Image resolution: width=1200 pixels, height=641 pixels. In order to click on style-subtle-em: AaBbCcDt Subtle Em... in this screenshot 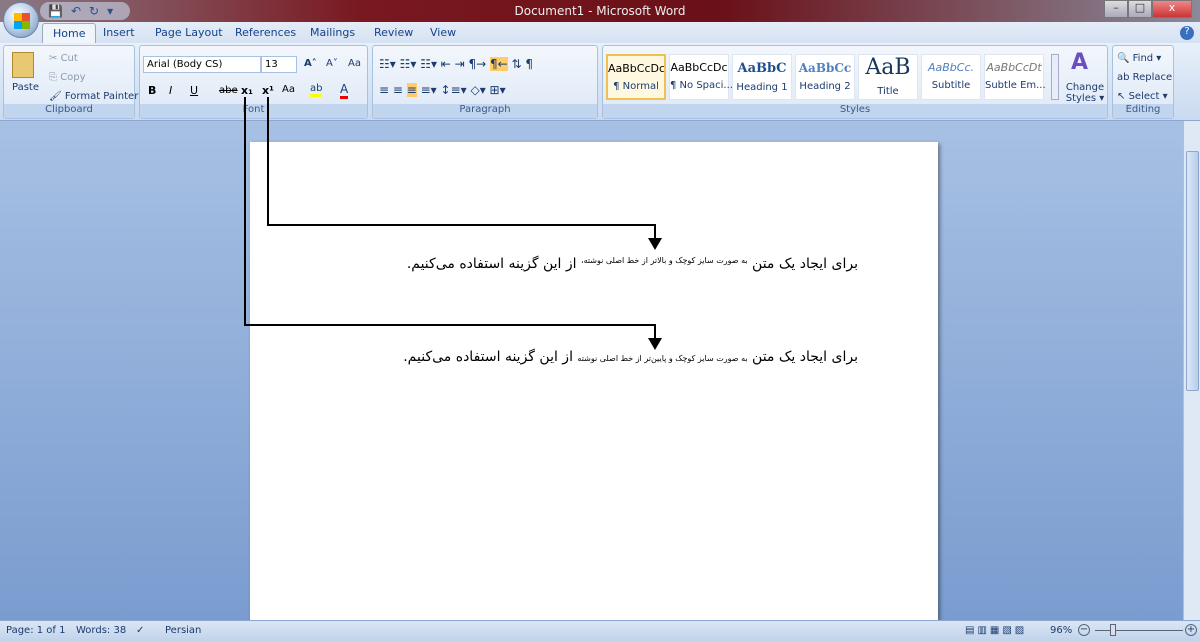, I will do `click(1015, 77)`.